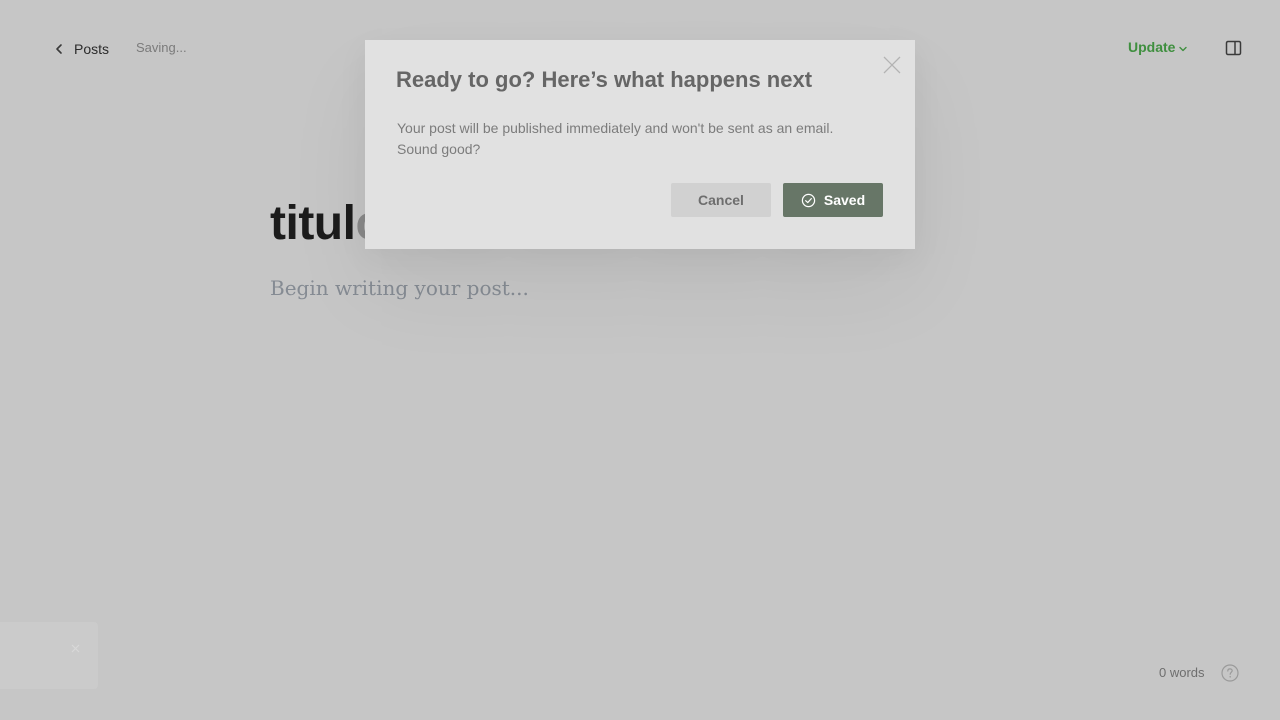 The width and height of the screenshot is (1280, 720). What do you see at coordinates (1182, 672) in the screenshot?
I see `word-count: 0 words` at bounding box center [1182, 672].